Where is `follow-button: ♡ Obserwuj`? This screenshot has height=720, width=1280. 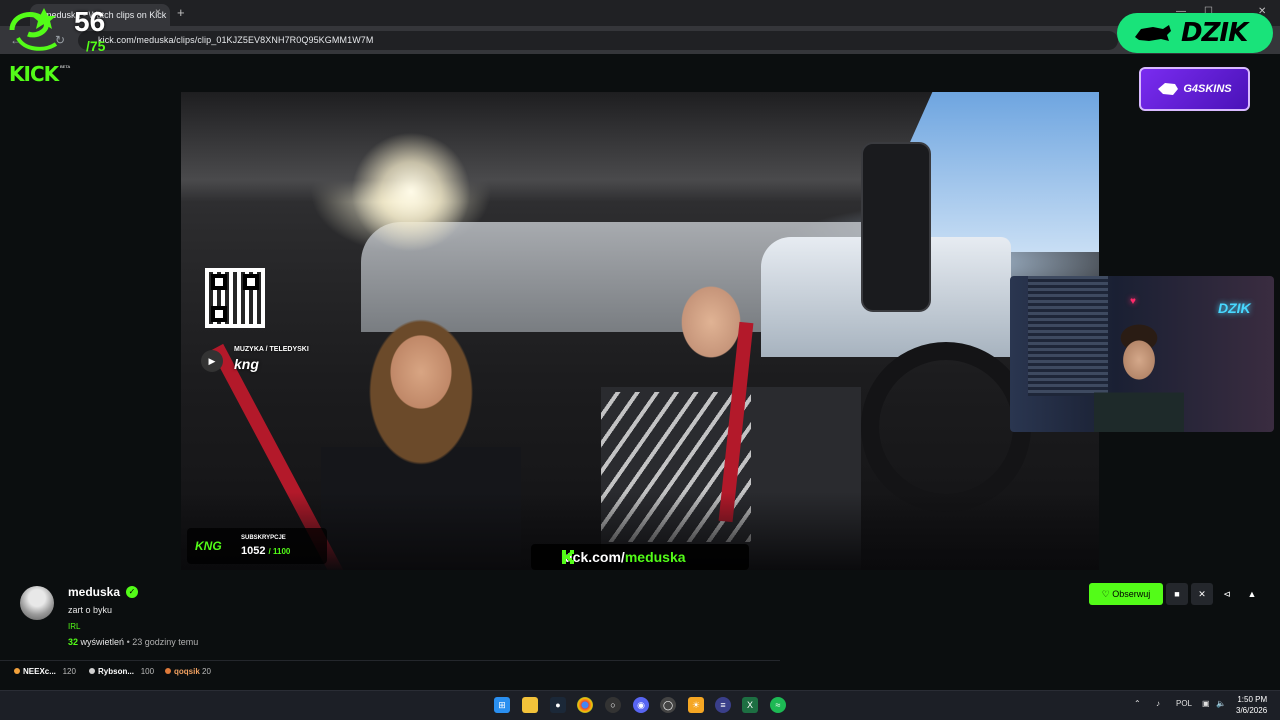 follow-button: ♡ Obserwuj is located at coordinates (1126, 594).